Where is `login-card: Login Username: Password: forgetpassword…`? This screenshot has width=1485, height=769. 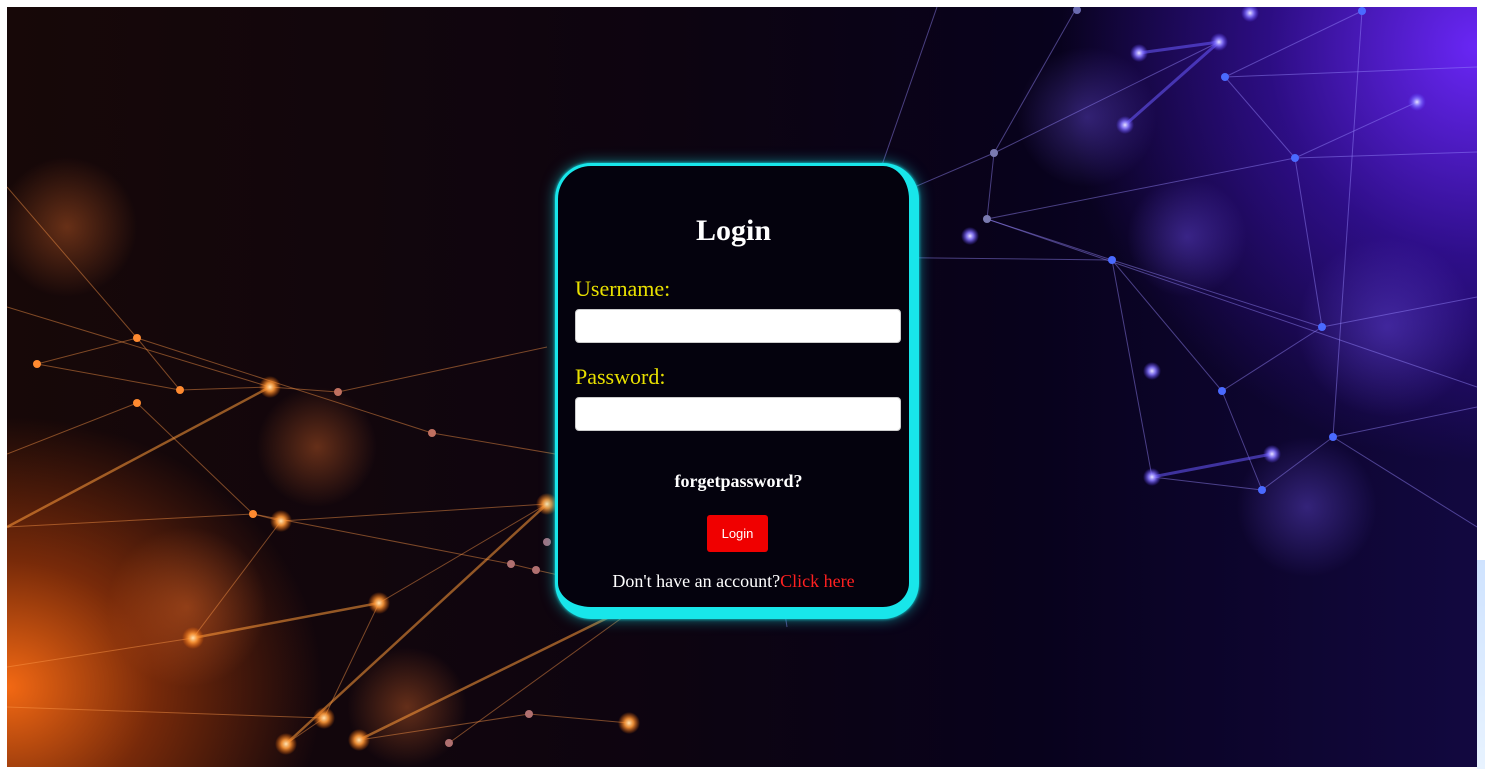 login-card: Login Username: Password: forgetpassword… is located at coordinates (737, 391).